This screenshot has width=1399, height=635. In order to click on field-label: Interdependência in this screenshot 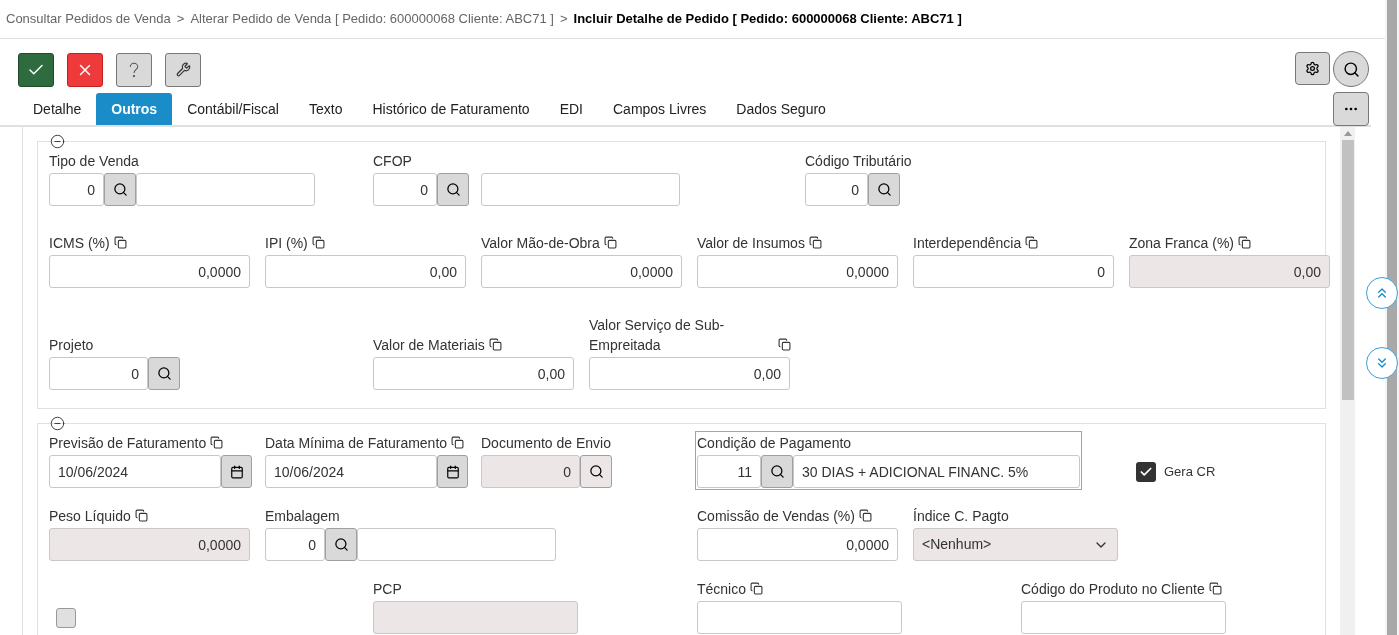, I will do `click(967, 243)`.